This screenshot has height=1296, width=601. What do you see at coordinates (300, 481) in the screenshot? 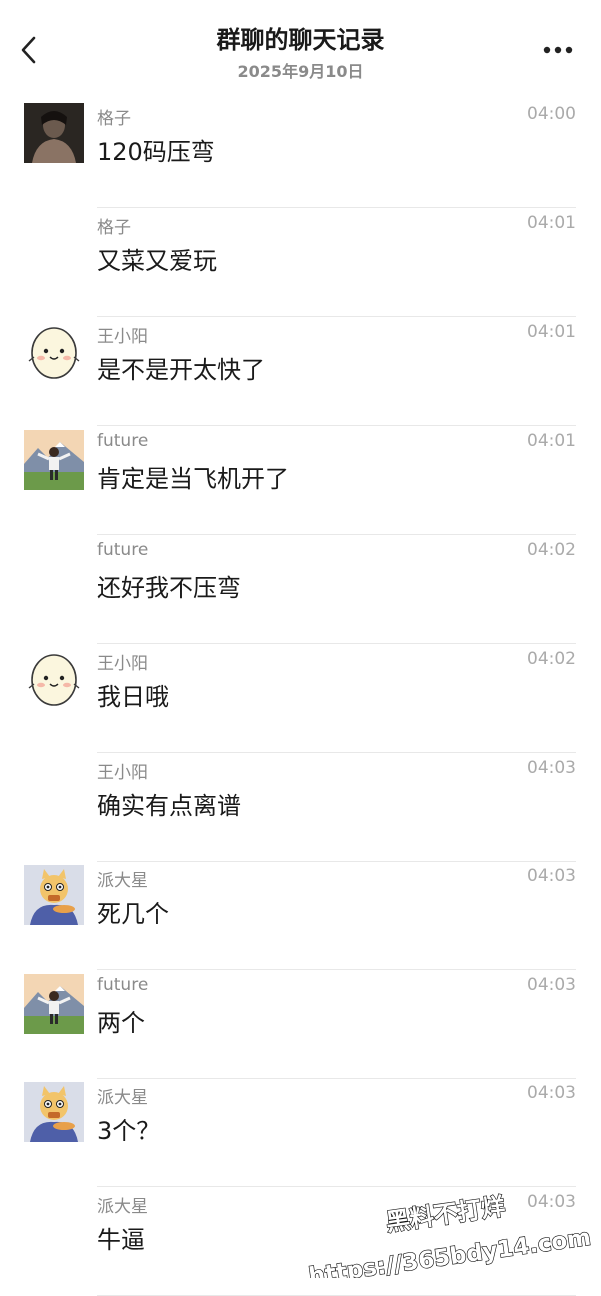
I see `message-item: future 04:01 肯定是当飞机开了` at bounding box center [300, 481].